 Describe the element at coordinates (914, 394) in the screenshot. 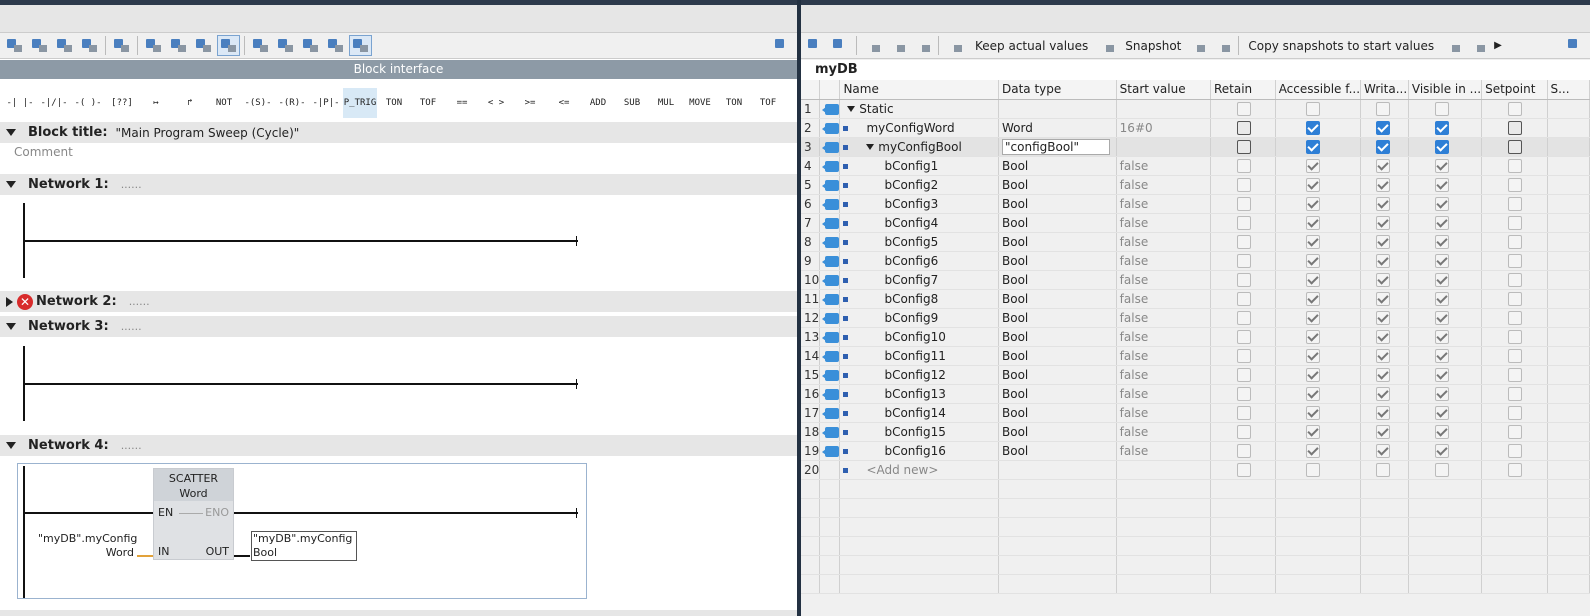

I see `member-name: bConfig13` at that location.